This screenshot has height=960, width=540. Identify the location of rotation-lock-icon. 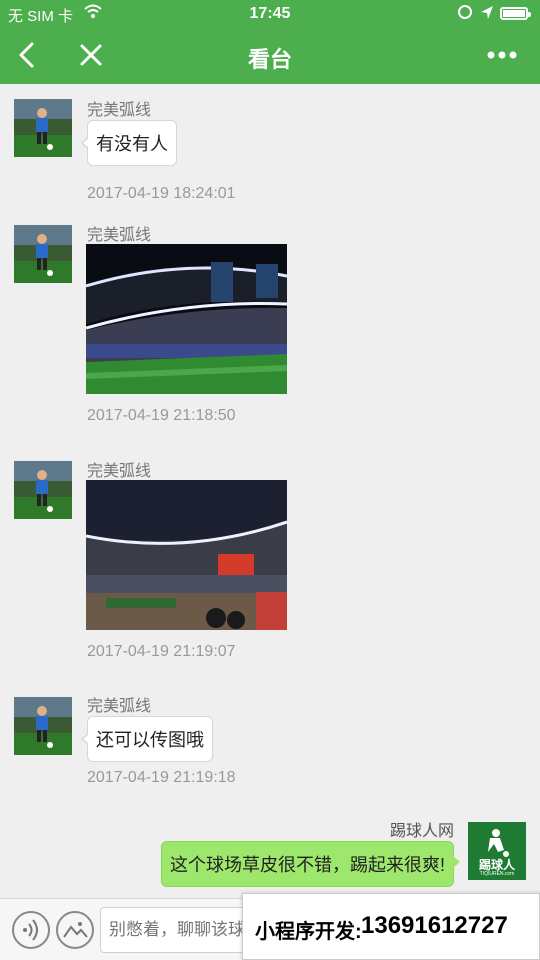
(465, 12).